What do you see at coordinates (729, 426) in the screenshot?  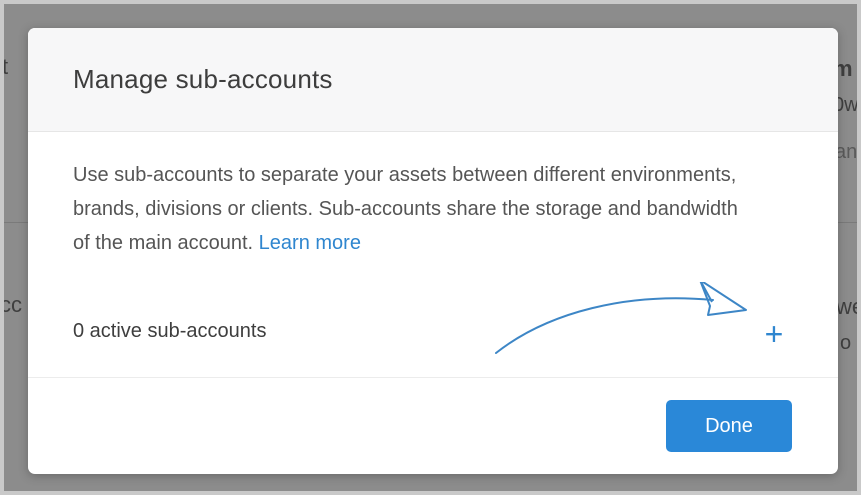 I see `done-button: Done` at bounding box center [729, 426].